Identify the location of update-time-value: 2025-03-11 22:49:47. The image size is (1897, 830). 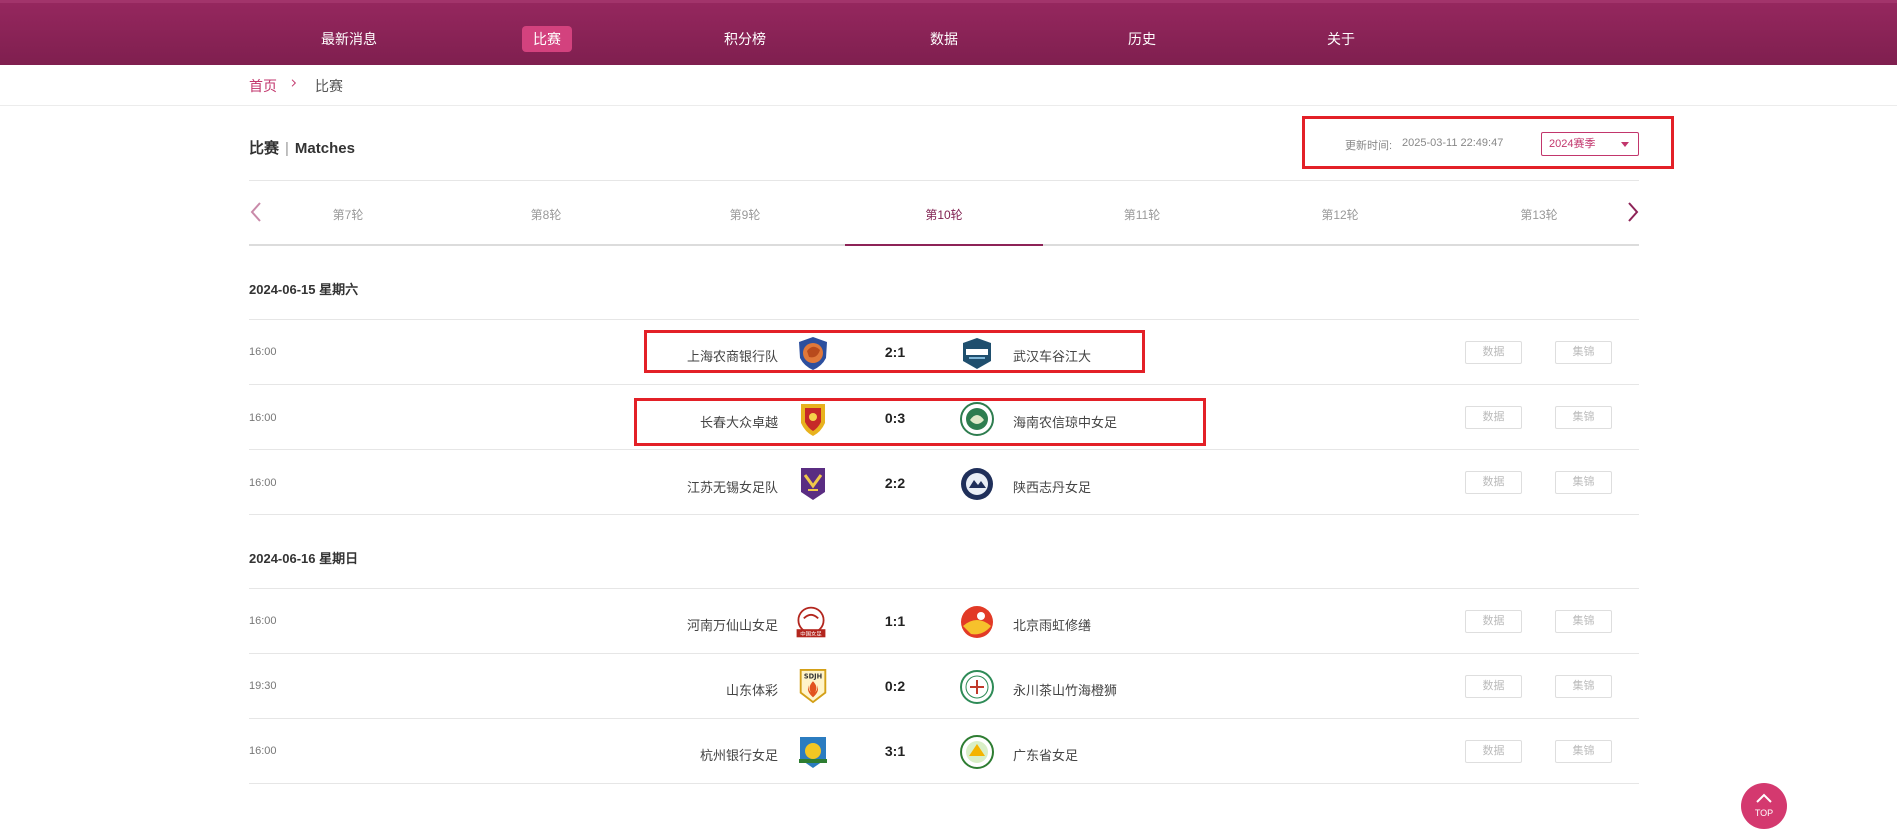
(1453, 143).